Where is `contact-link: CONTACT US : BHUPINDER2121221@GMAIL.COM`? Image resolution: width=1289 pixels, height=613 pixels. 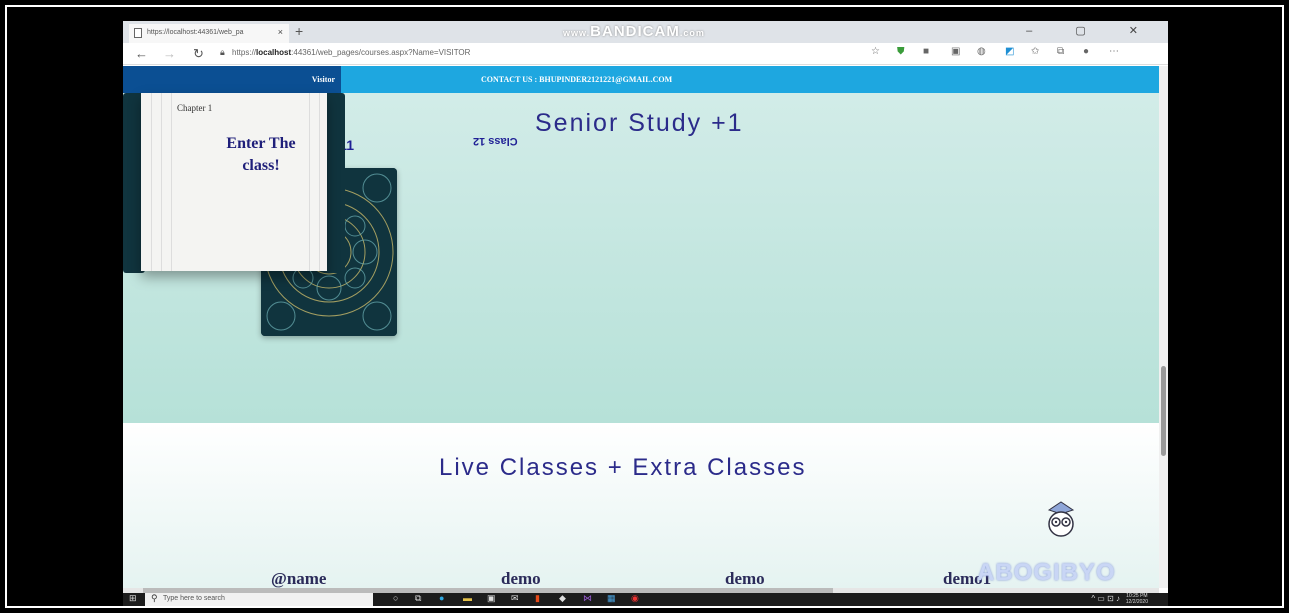
contact-link: CONTACT US : BHUPINDER2121221@GMAIL.COM is located at coordinates (576, 79).